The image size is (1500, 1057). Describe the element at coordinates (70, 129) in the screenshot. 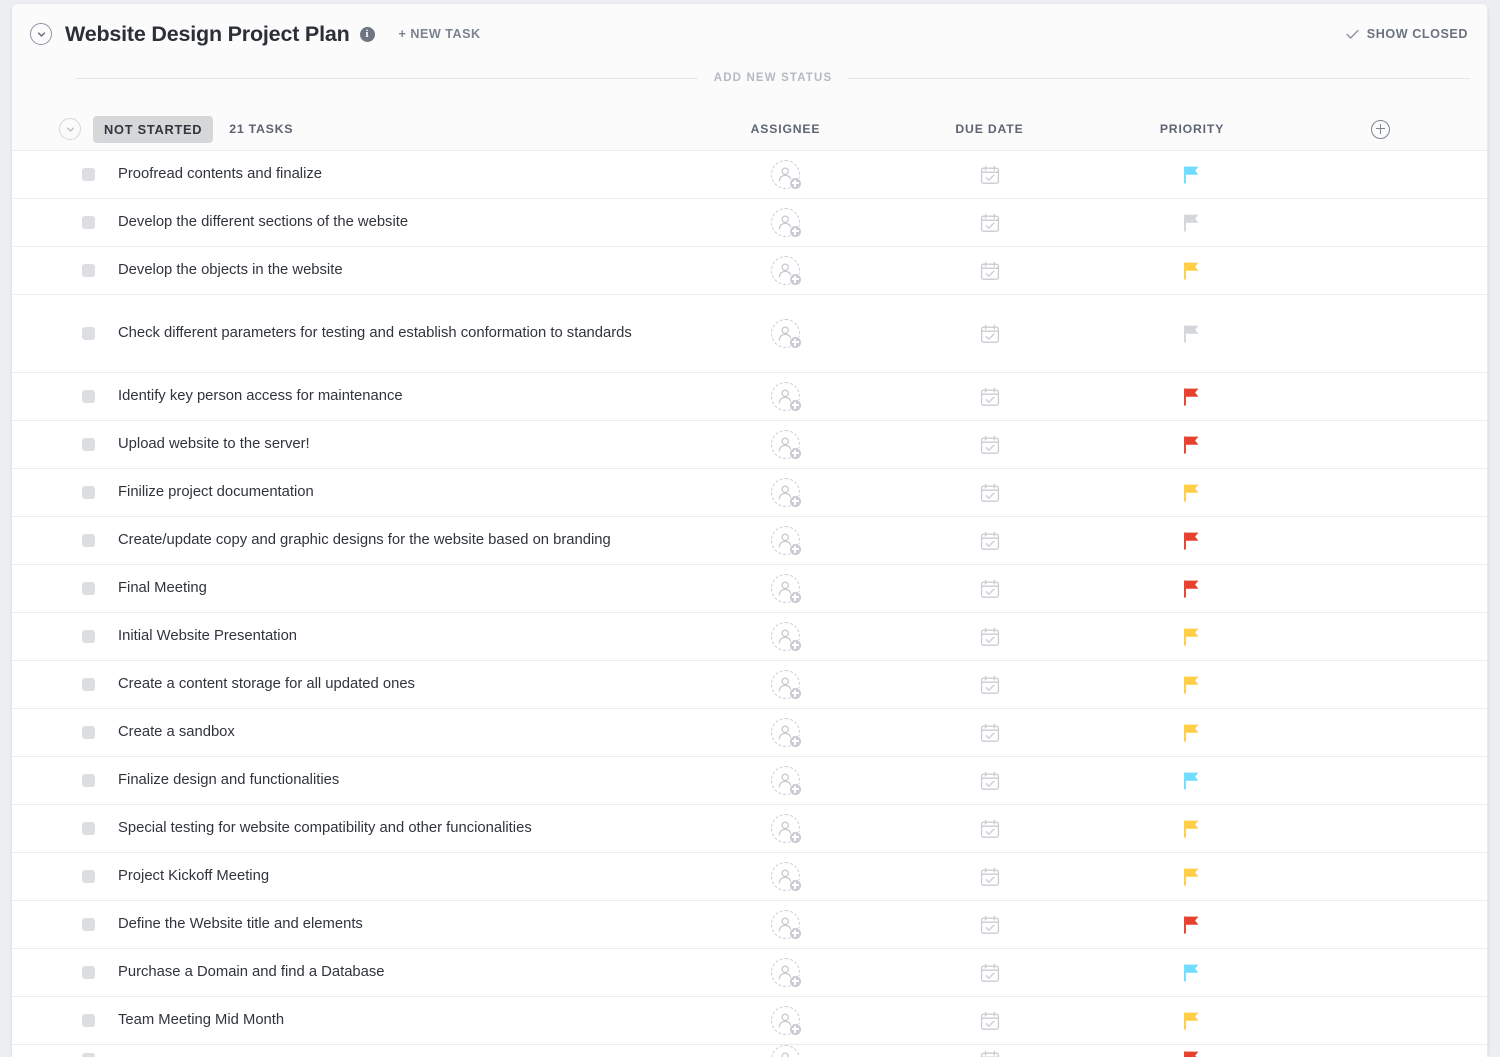

I see `collapse-group-chevron-icon` at that location.